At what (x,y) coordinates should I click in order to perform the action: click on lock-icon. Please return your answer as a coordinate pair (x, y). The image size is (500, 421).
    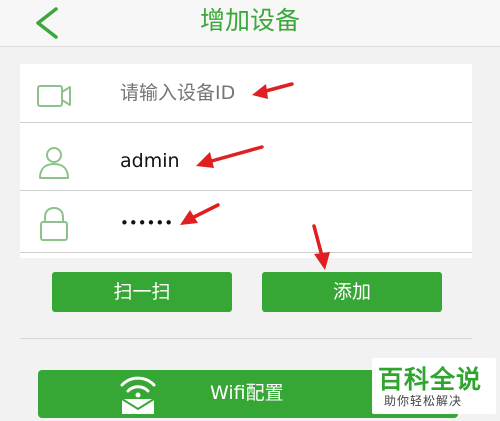
    Looking at the image, I should click on (54, 223).